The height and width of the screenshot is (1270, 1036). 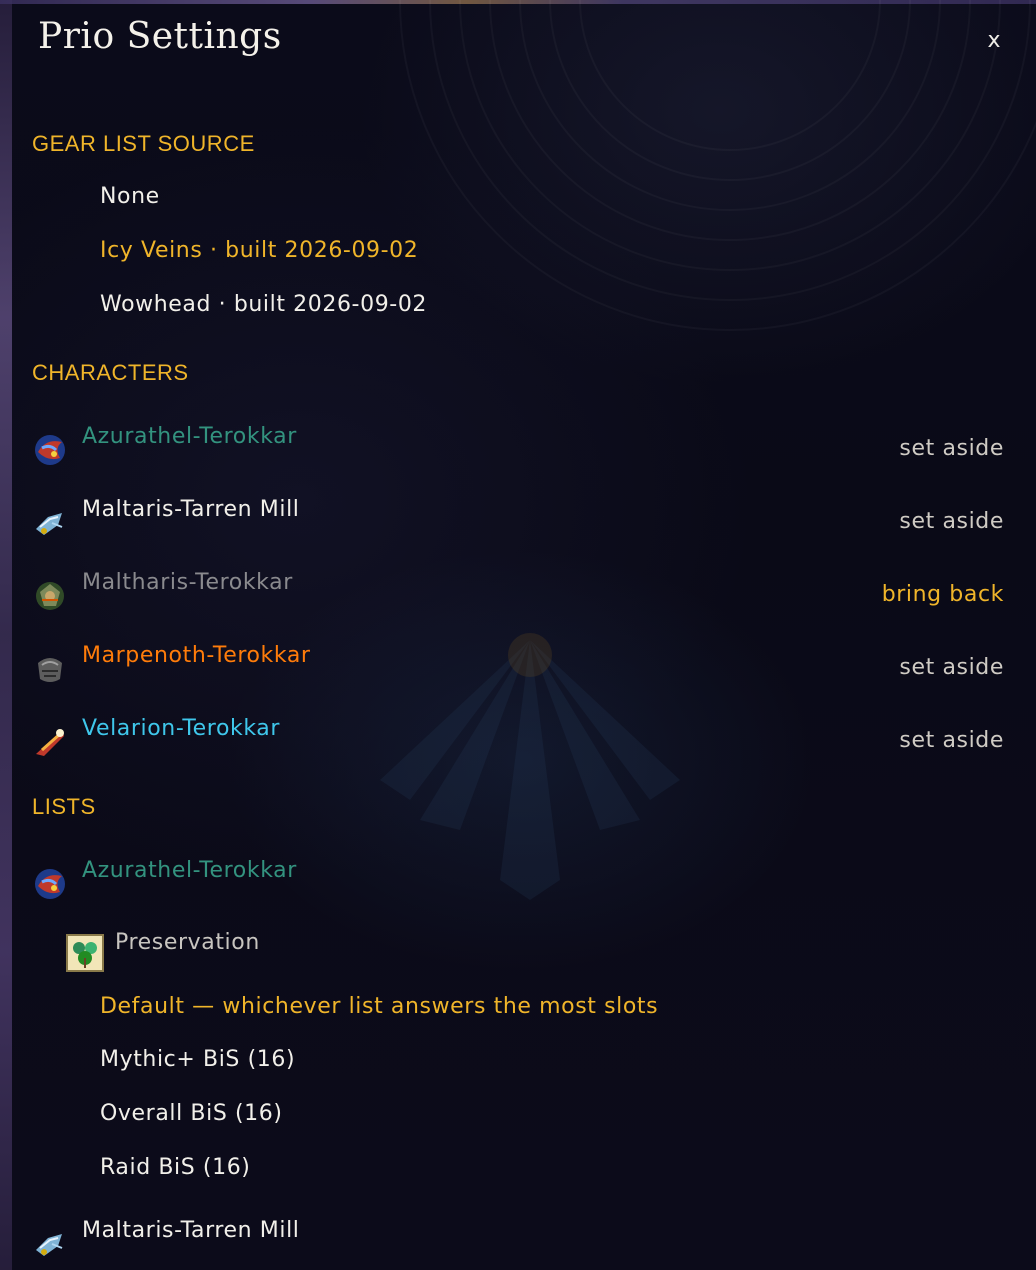 I want to click on list-option-overall-bis: Overall BiS (16), so click(x=191, y=1113).